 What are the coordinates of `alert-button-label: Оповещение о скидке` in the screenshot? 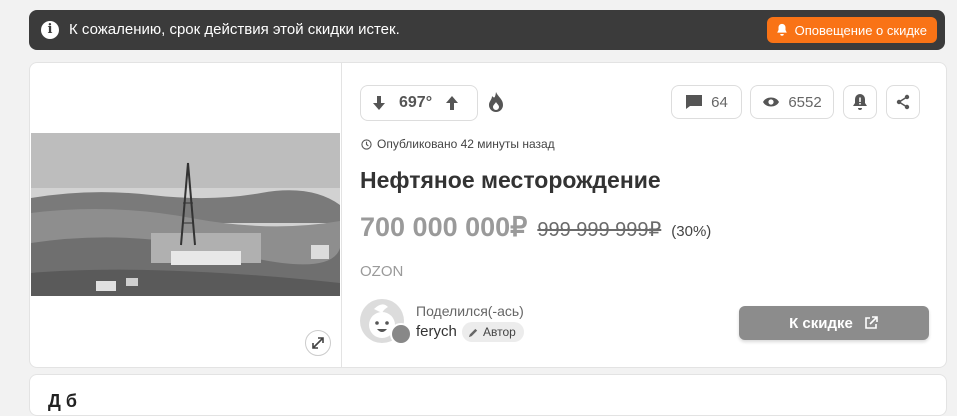 It's located at (860, 30).